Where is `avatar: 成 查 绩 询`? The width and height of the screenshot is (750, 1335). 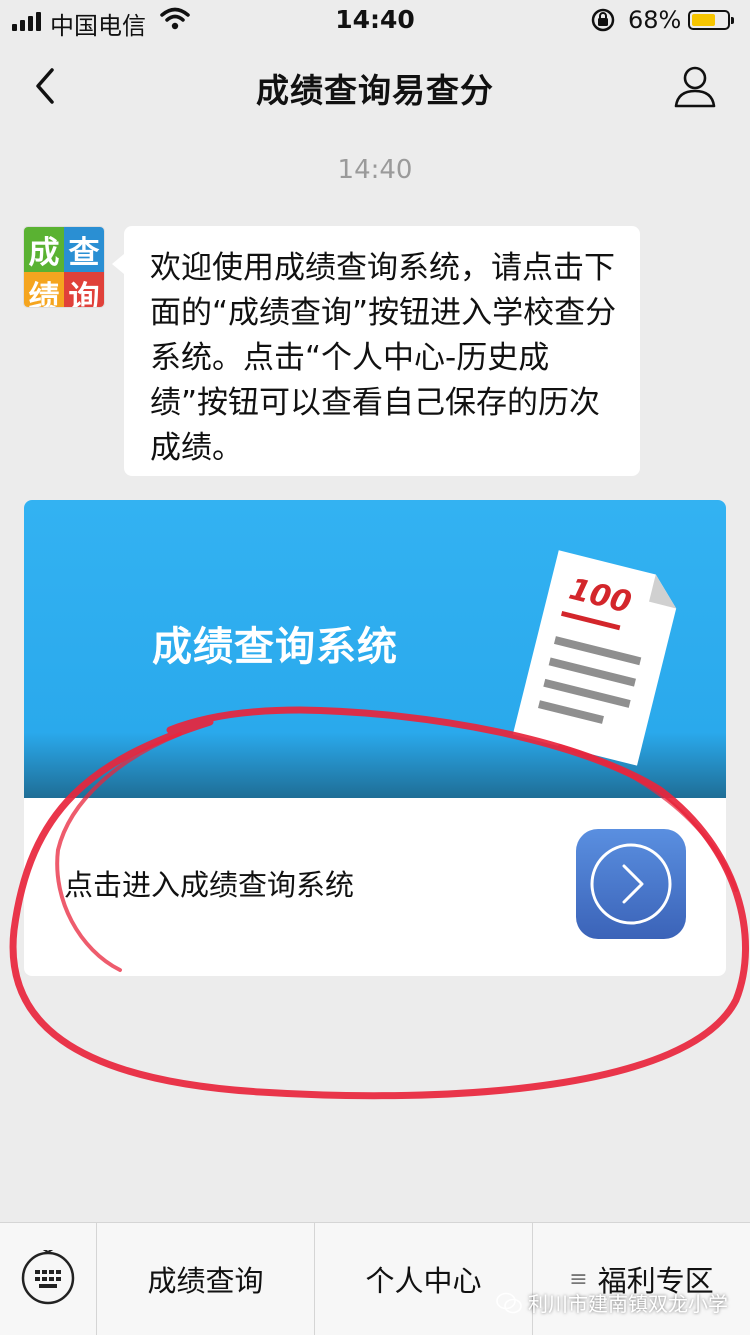 avatar: 成 查 绩 询 is located at coordinates (64, 267).